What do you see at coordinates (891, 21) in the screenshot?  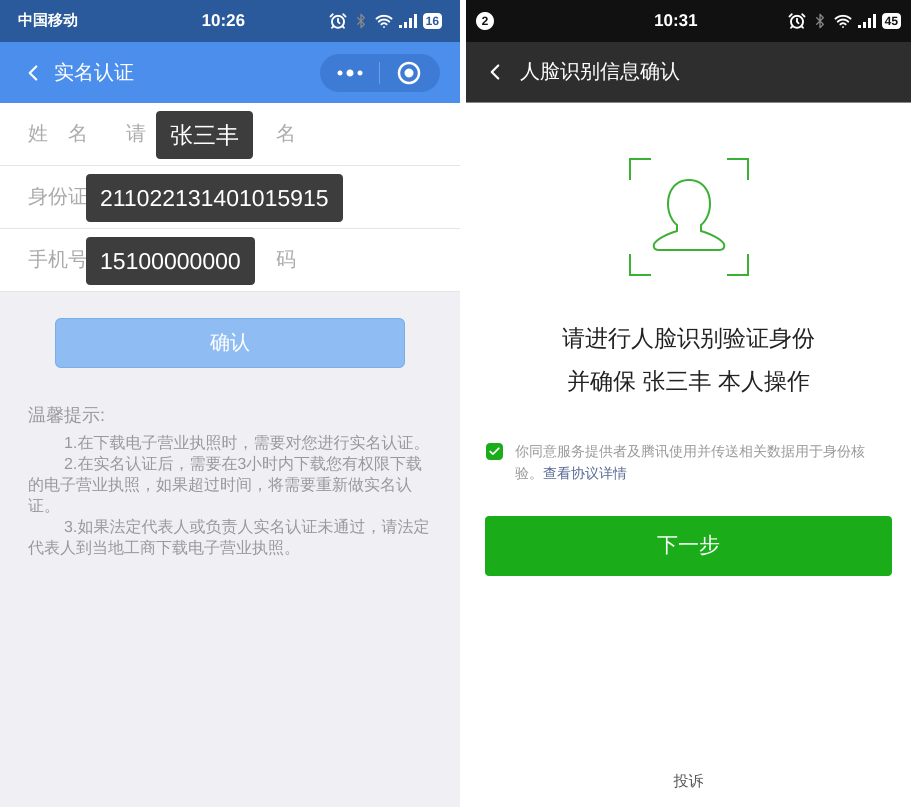 I see `battery-level: 45` at bounding box center [891, 21].